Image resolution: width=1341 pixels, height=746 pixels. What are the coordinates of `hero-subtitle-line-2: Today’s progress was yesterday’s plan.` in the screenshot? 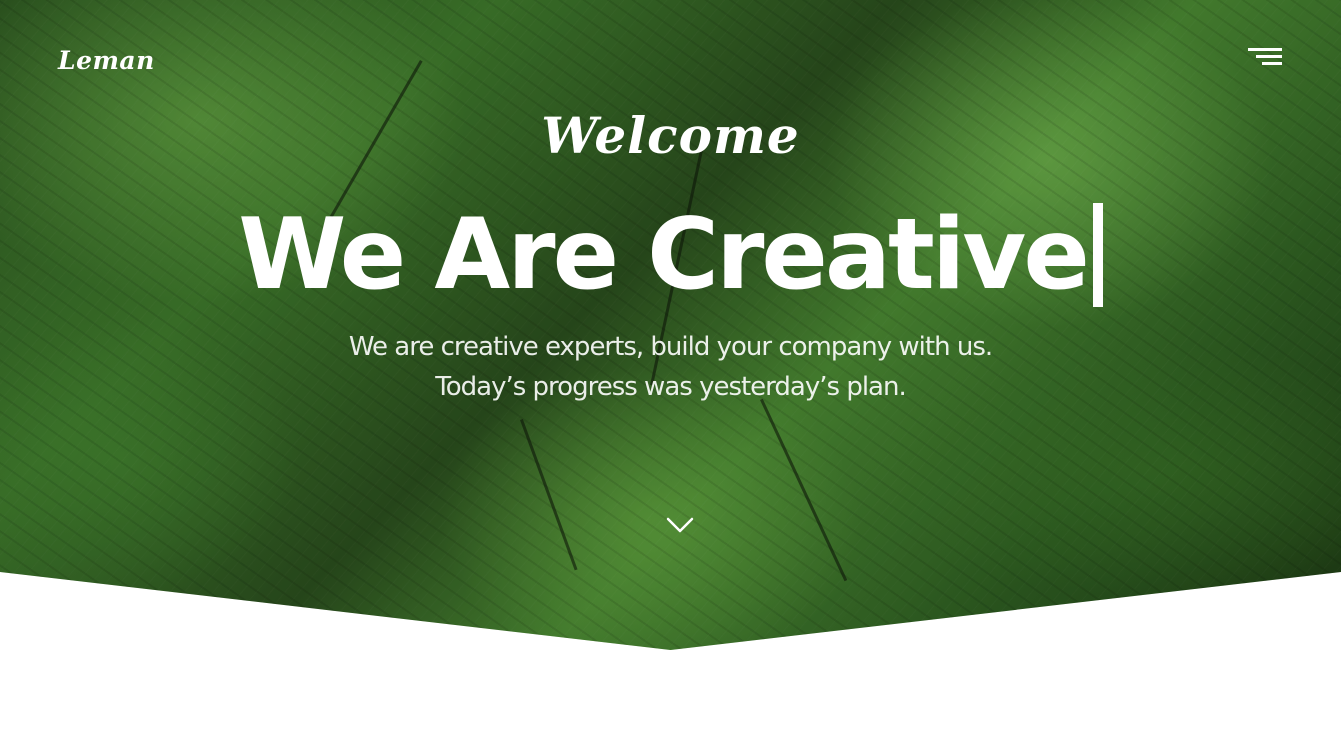 It's located at (670, 387).